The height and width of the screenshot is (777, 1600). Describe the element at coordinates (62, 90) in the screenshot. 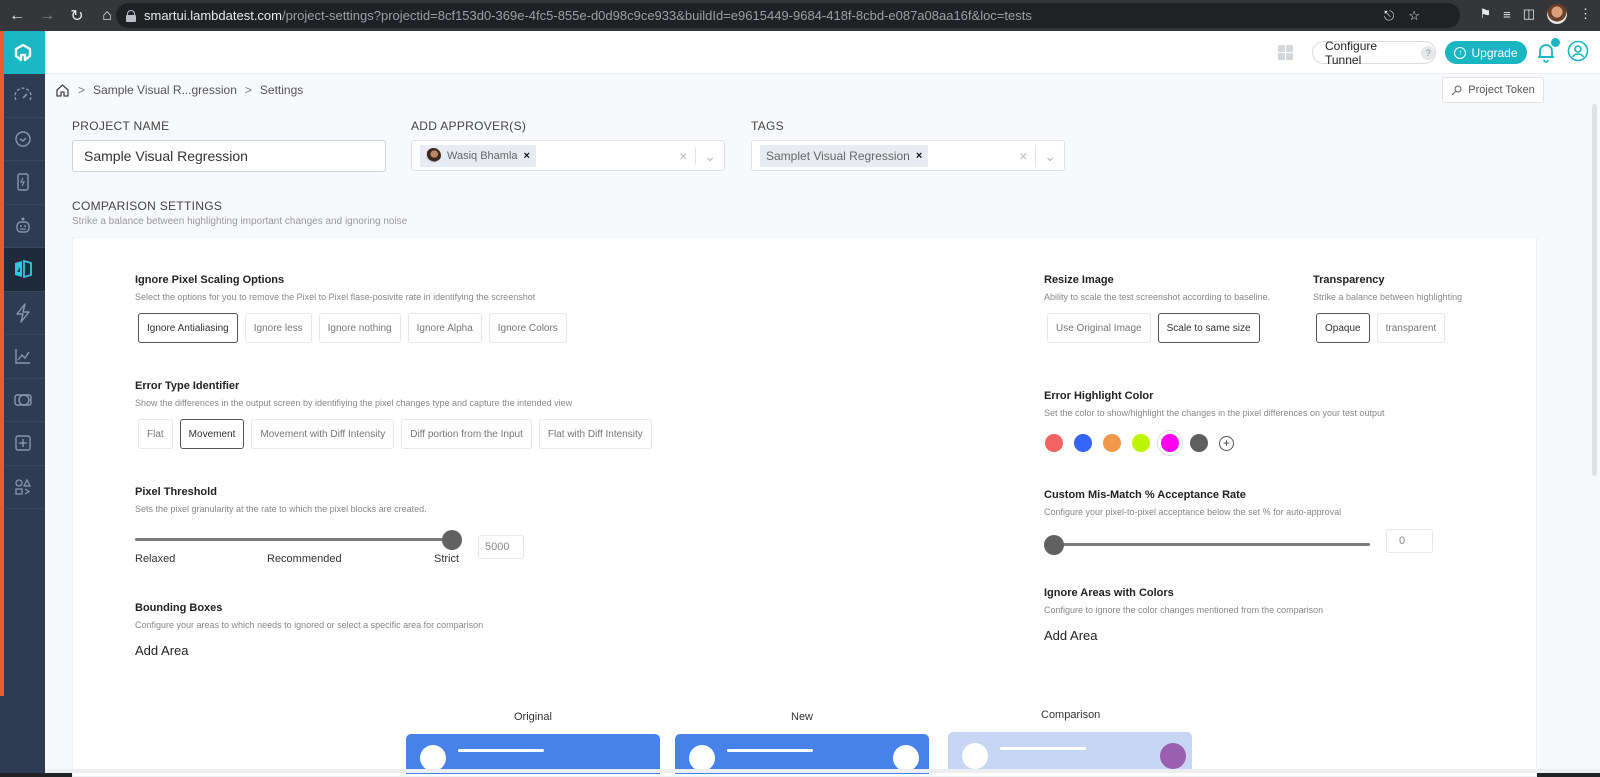

I see `home-breadcrumb-icon` at that location.